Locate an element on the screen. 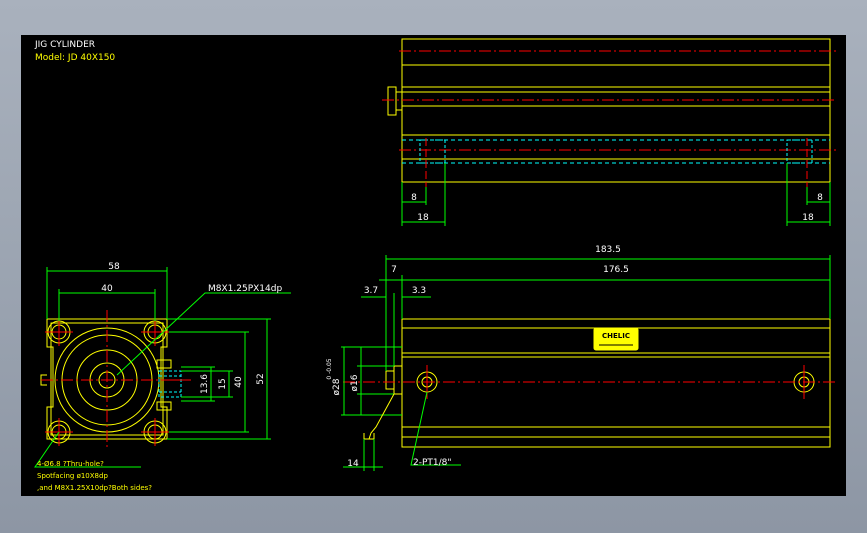  dim-side-183-5: 183.5 is located at coordinates (608, 250).